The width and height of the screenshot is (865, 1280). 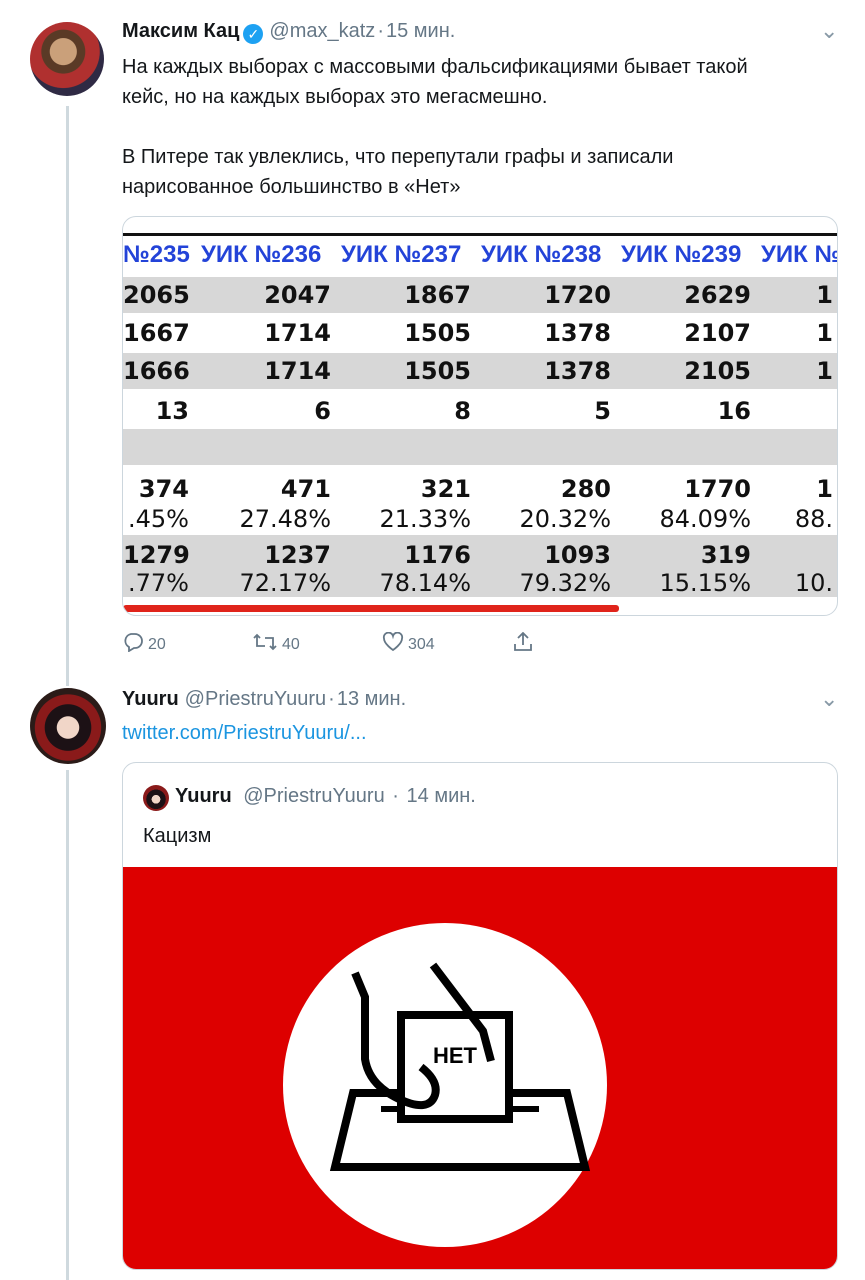 What do you see at coordinates (734, 411) in the screenshot?
I see `table-cell: 16` at bounding box center [734, 411].